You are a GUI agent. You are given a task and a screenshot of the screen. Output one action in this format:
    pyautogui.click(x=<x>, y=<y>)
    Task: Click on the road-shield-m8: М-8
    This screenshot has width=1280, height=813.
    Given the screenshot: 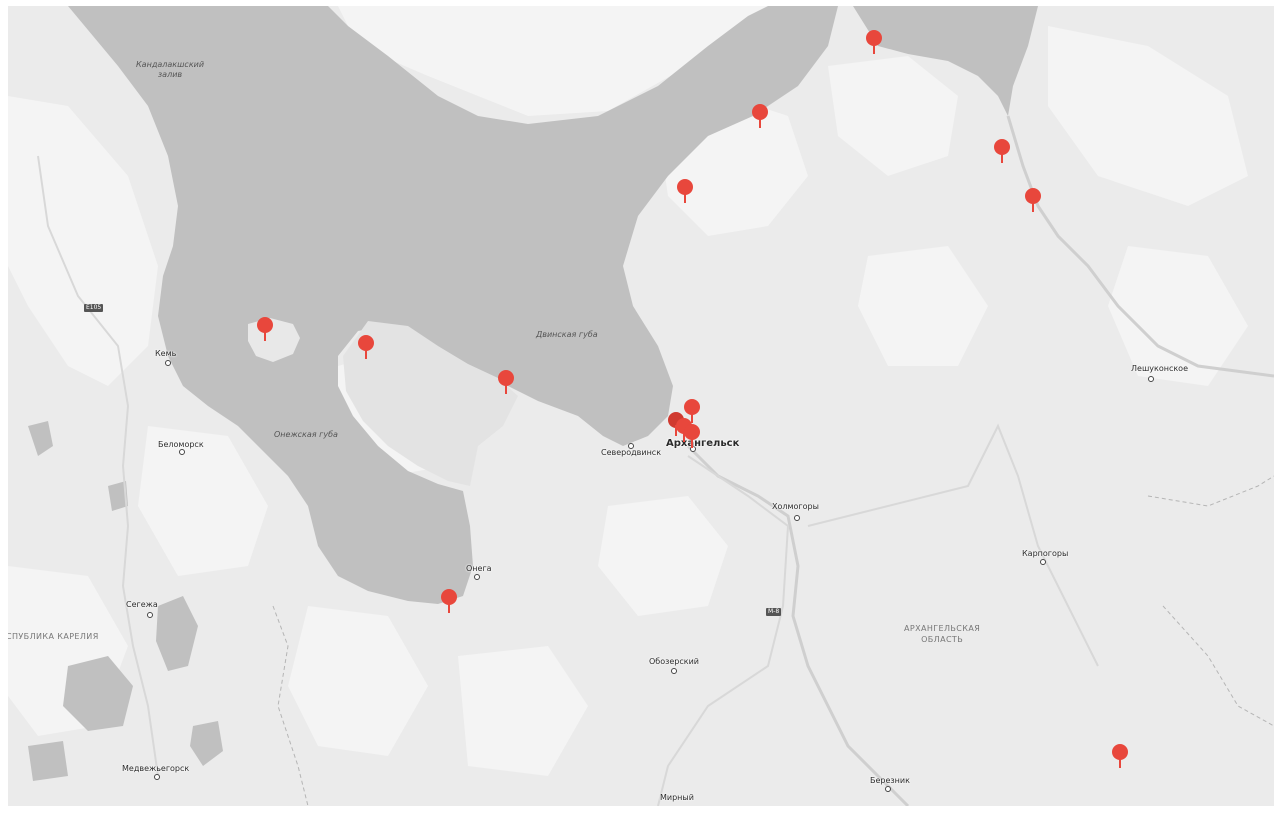 What is the action you would take?
    pyautogui.click(x=774, y=612)
    